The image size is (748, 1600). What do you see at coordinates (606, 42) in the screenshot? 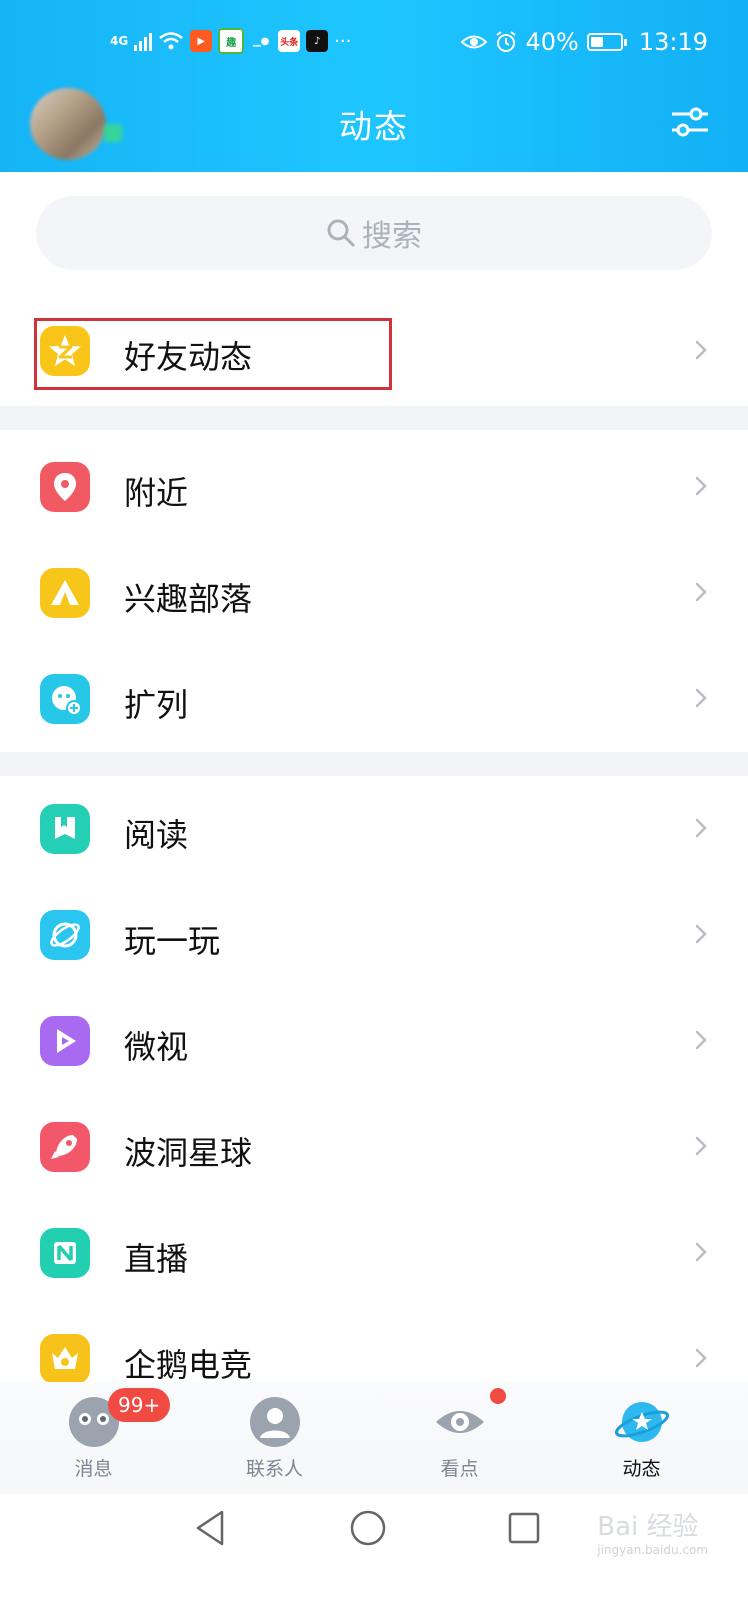
I see `battery-icon` at bounding box center [606, 42].